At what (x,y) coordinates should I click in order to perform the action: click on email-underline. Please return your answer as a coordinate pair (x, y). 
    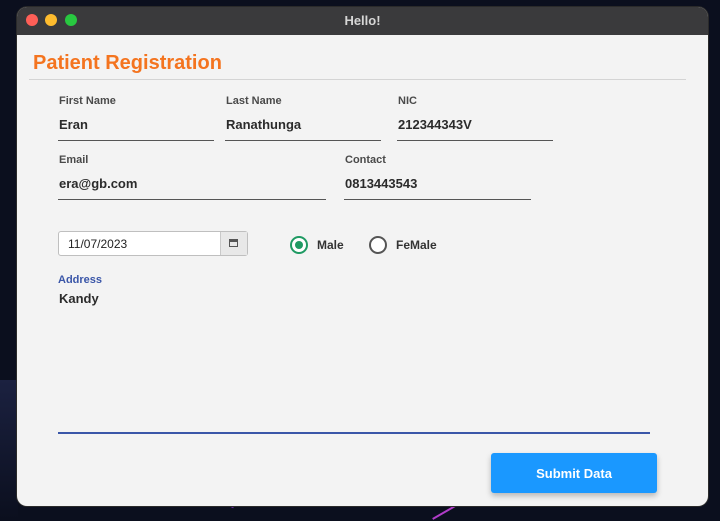
    Looking at the image, I should click on (192, 199).